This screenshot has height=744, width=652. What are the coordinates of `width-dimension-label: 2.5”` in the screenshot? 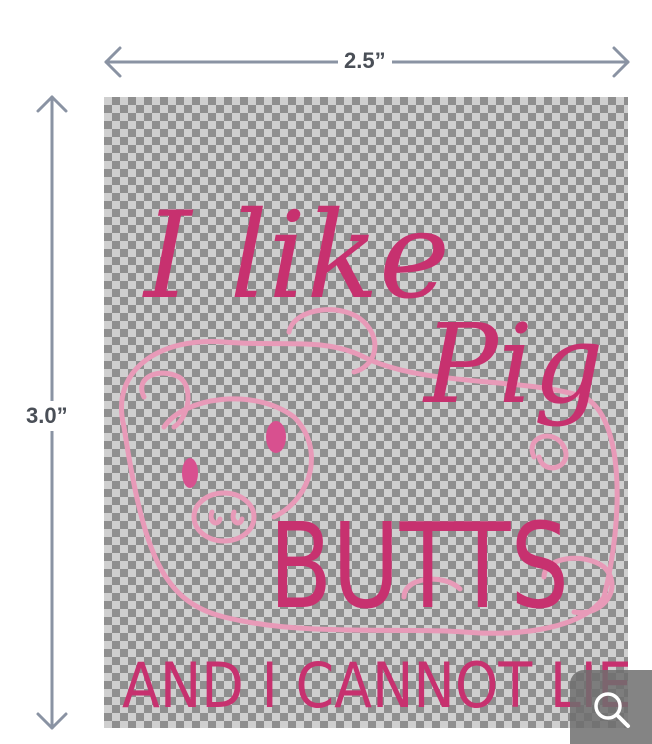 It's located at (365, 61).